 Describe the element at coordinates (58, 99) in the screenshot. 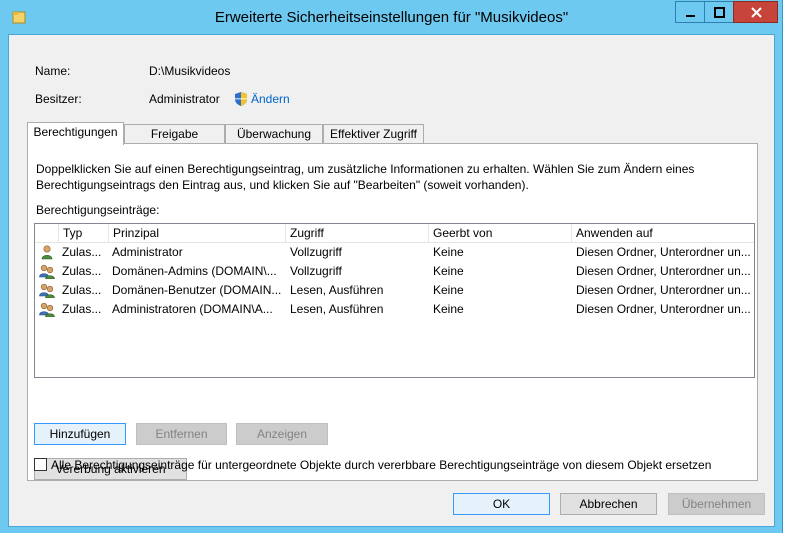

I see `owner-label: Besitzer:` at that location.